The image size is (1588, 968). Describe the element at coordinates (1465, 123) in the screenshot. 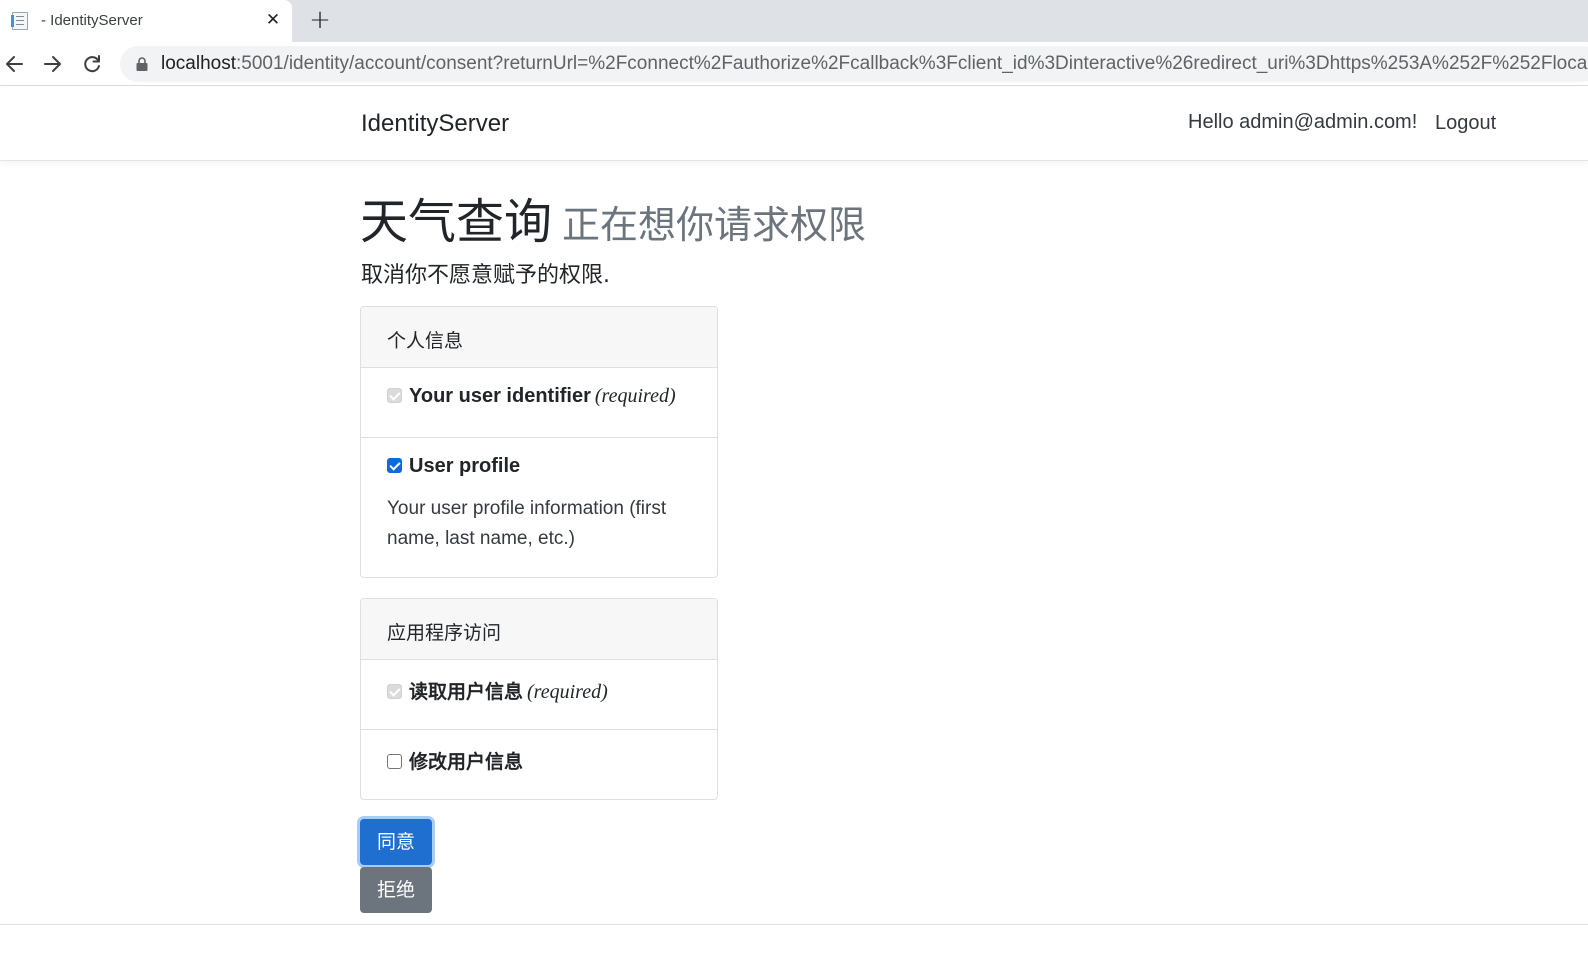

I see `logout-link: Logout` at that location.